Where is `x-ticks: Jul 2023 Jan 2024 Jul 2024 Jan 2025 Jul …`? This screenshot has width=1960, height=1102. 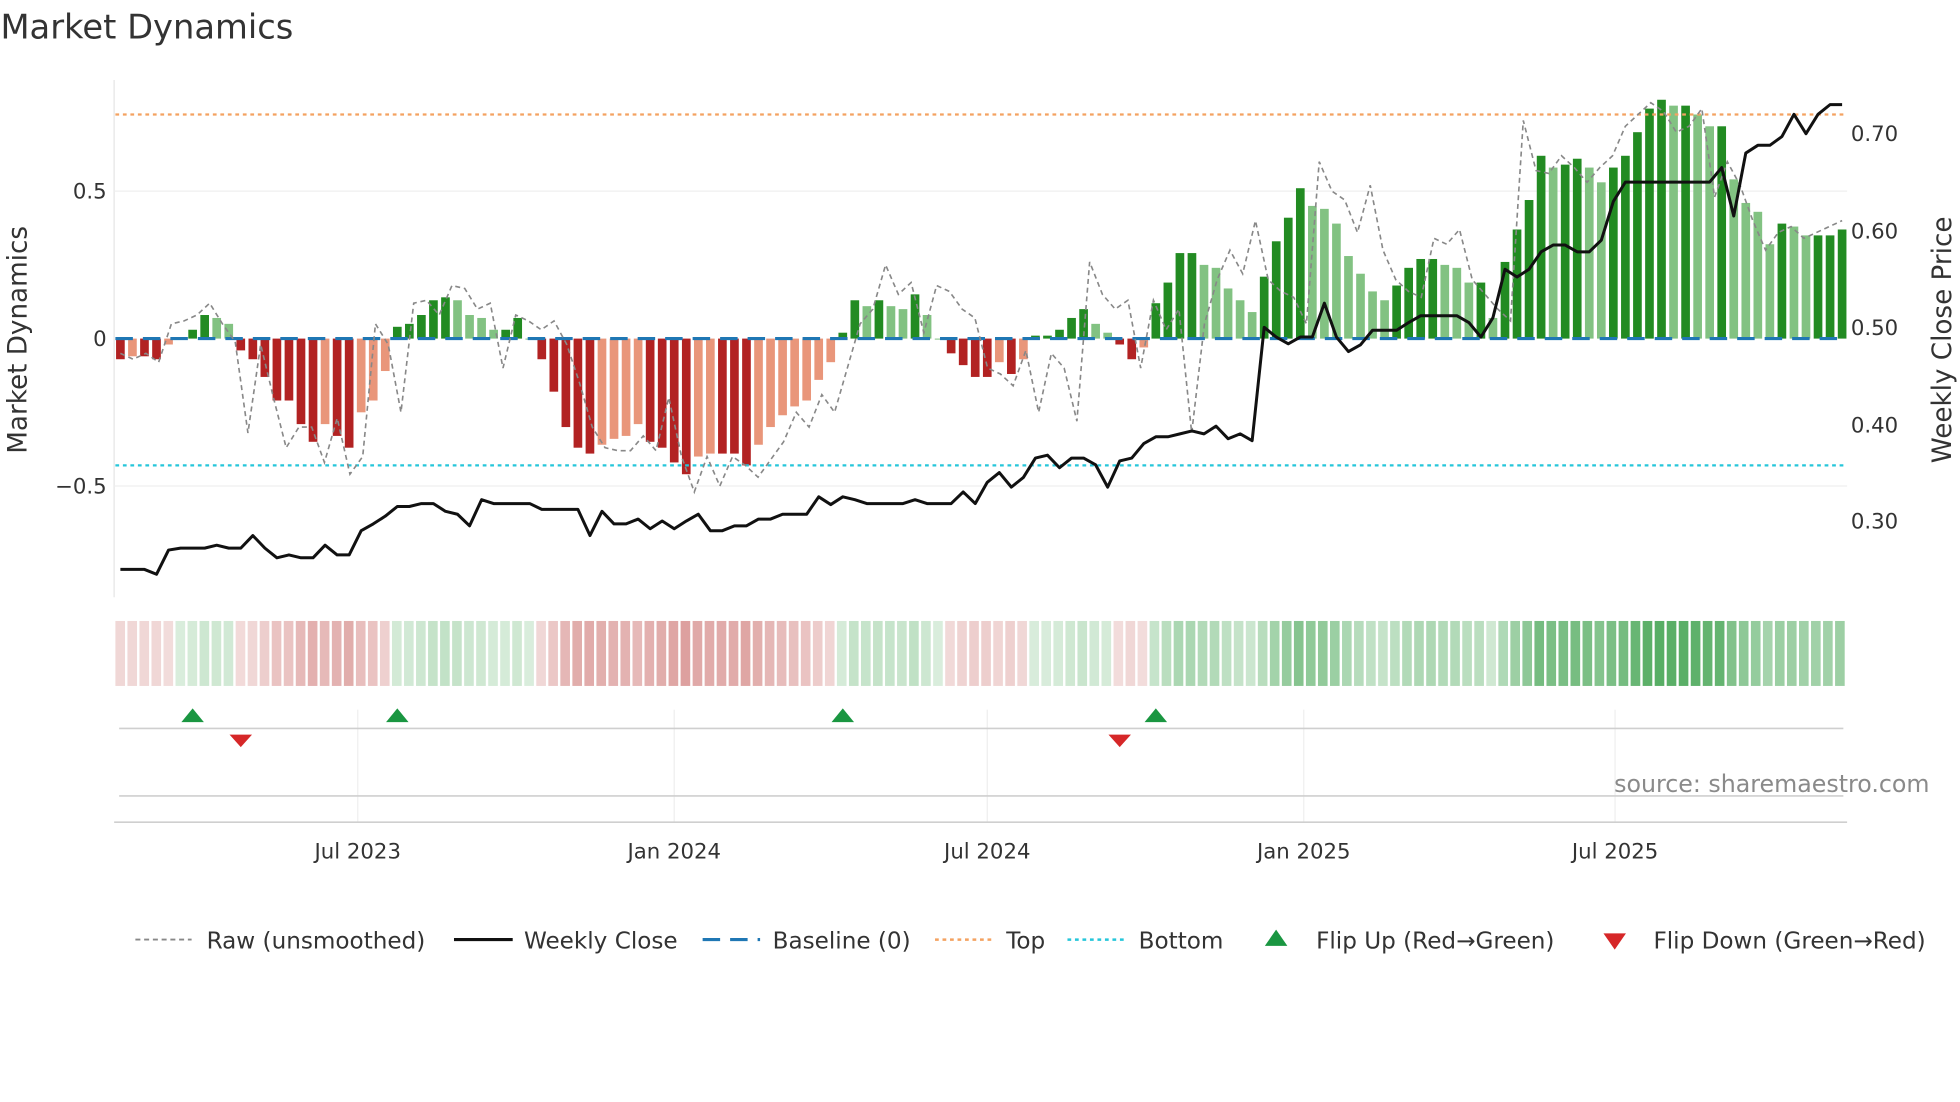
x-ticks: Jul 2023 Jan 2024 Jul 2024 Jan 2025 Jul … is located at coordinates (986, 851).